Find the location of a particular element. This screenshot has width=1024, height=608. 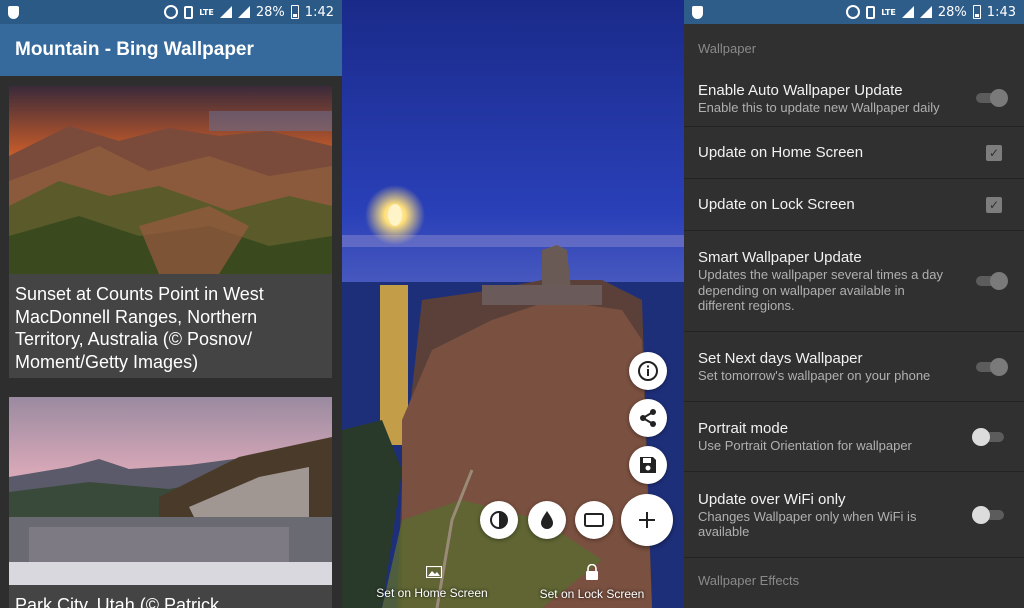

share-icon is located at coordinates (648, 418).